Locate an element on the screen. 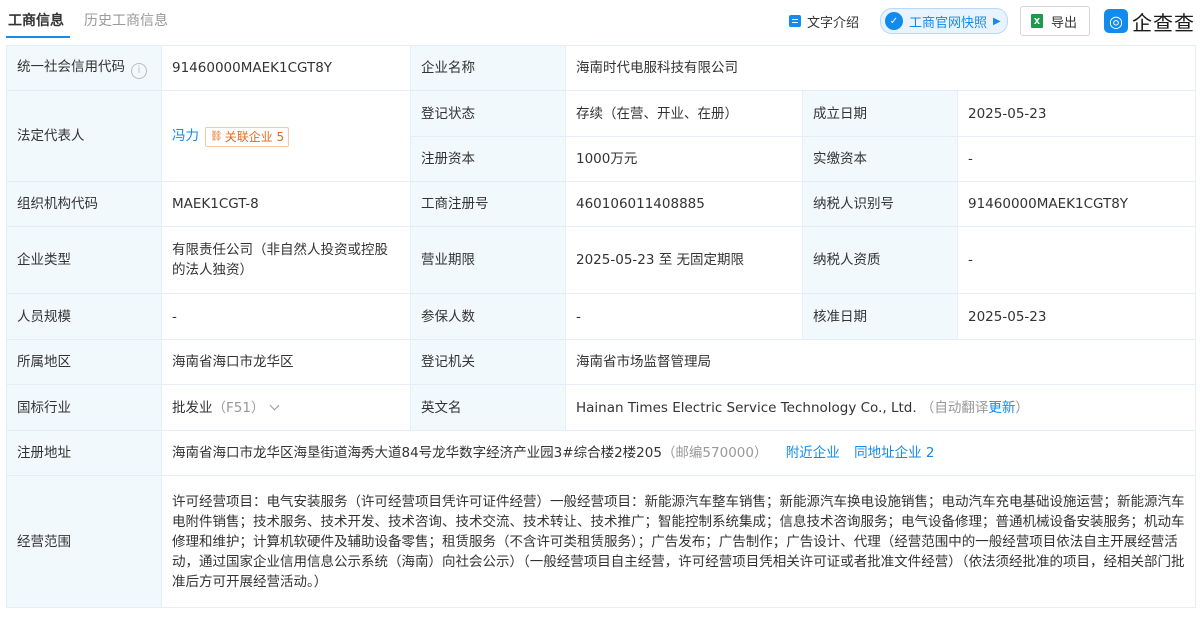  reg-address-label: 注册地址 is located at coordinates (84, 453).